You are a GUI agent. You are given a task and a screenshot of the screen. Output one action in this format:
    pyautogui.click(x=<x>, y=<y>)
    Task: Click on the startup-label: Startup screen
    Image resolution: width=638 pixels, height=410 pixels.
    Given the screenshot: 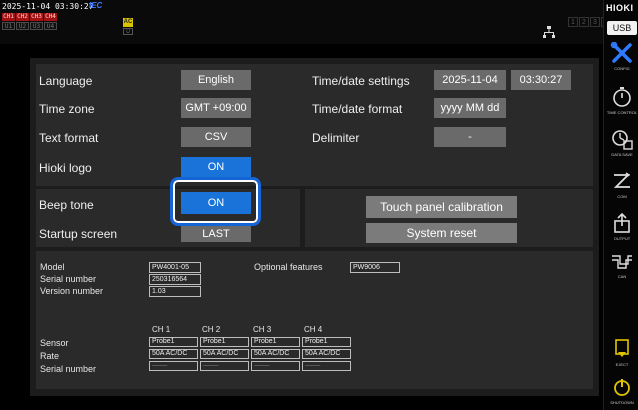 What is the action you would take?
    pyautogui.click(x=78, y=234)
    